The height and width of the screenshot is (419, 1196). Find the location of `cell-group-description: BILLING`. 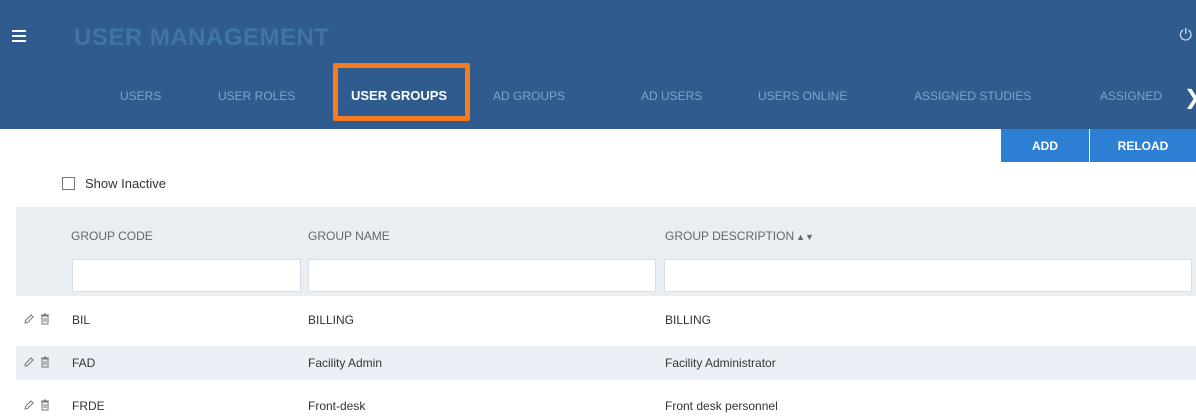

cell-group-description: BILLING is located at coordinates (688, 320).